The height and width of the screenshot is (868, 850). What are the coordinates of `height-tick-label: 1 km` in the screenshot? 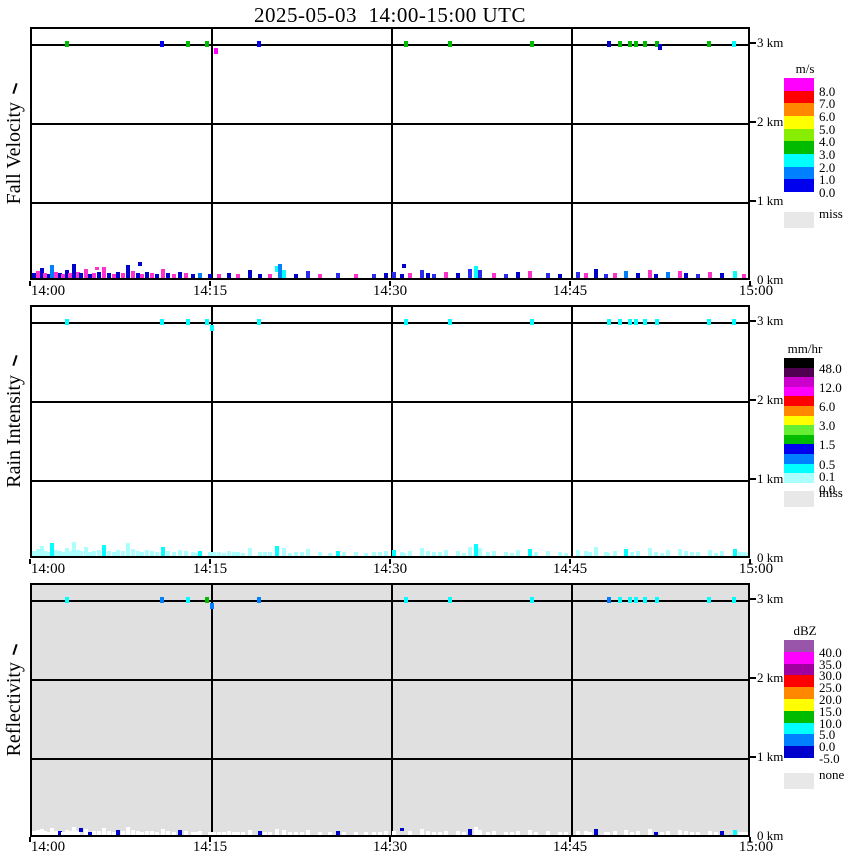 It's located at (770, 200).